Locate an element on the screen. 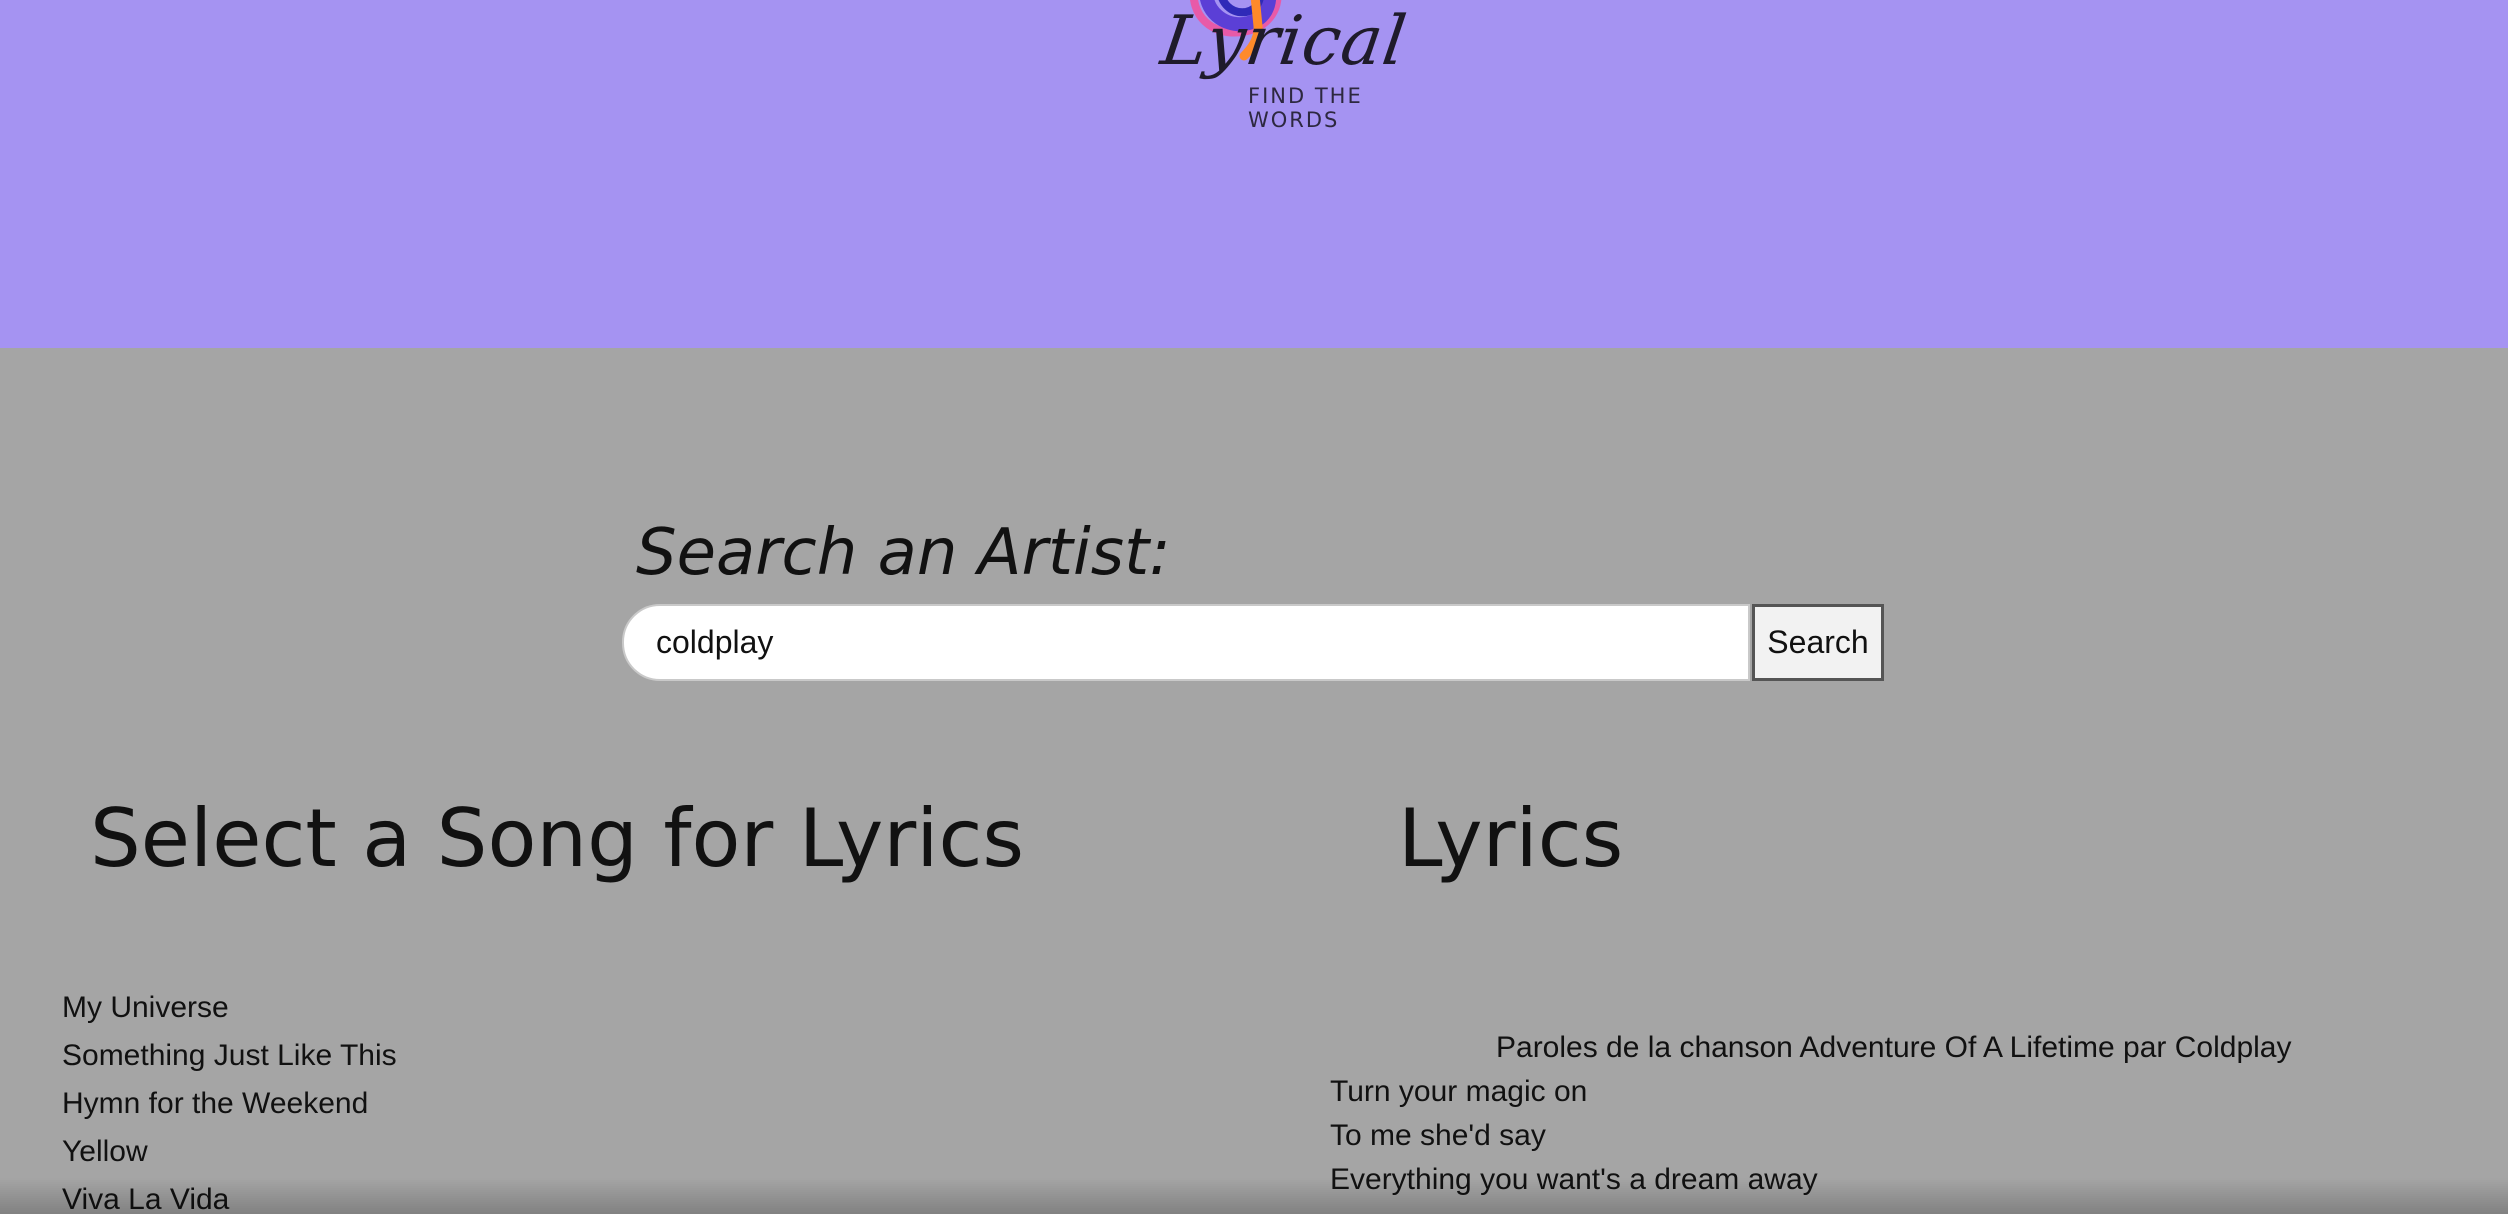  artist-search-form: Search is located at coordinates (1253, 642).